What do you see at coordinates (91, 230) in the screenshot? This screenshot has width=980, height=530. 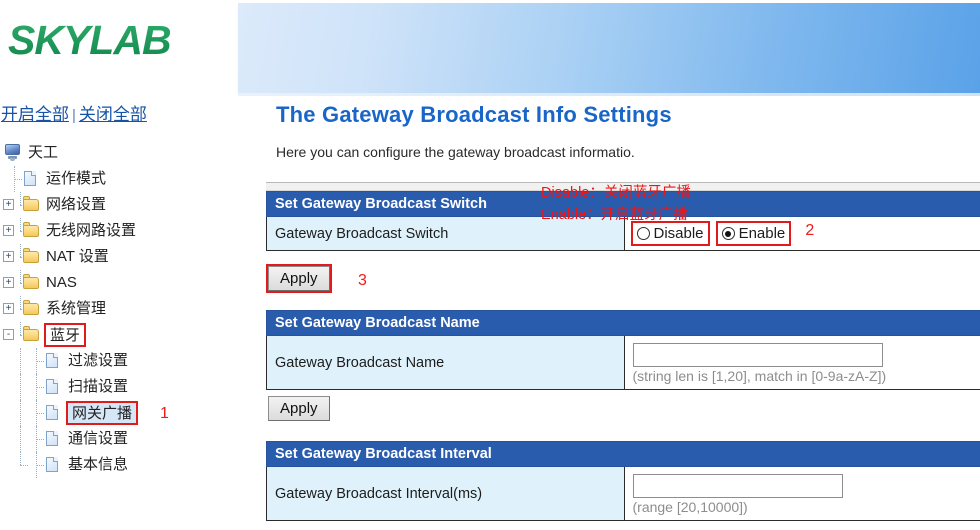 I see `tree-item-label: 无线网路设置` at bounding box center [91, 230].